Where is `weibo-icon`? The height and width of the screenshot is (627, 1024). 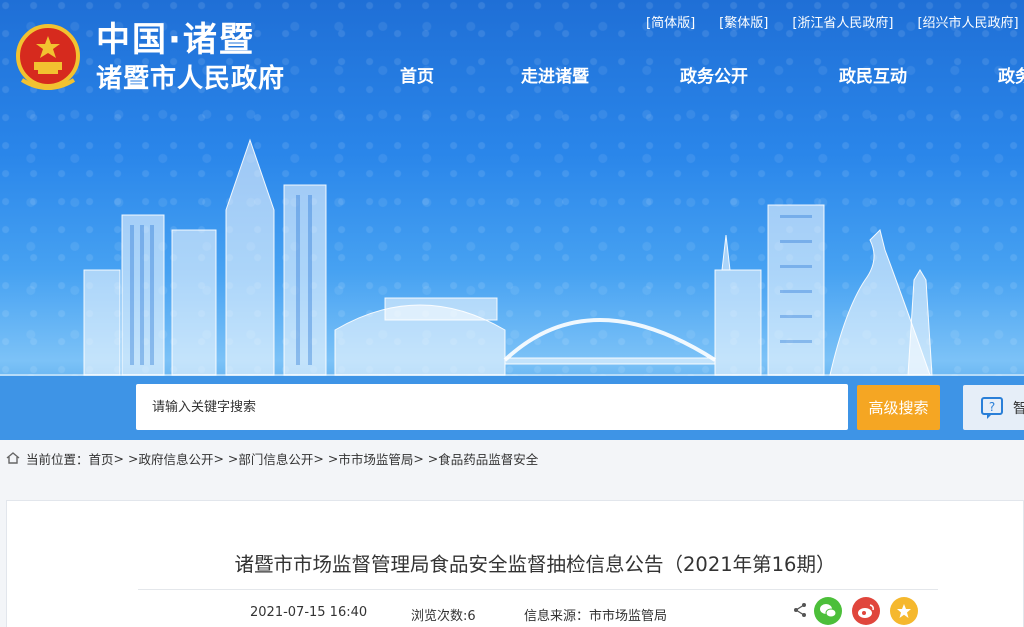 weibo-icon is located at coordinates (866, 611).